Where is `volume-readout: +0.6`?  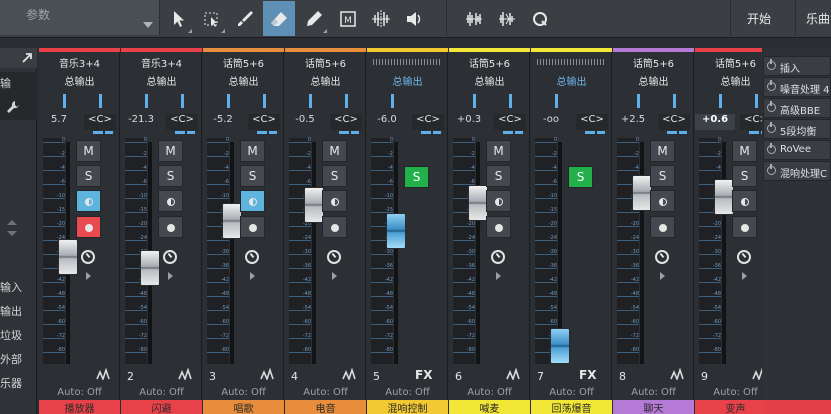 volume-readout: +0.6 is located at coordinates (715, 122).